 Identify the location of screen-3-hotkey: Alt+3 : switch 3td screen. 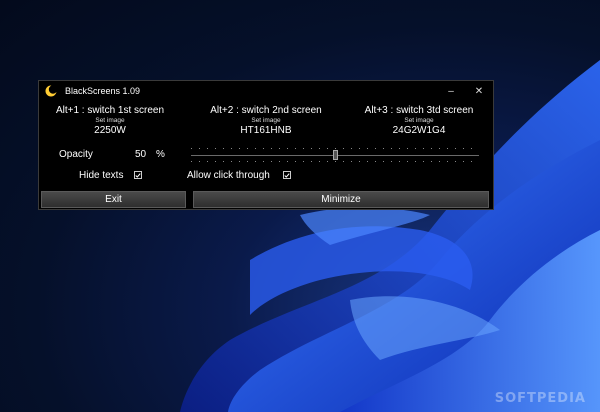
(419, 110).